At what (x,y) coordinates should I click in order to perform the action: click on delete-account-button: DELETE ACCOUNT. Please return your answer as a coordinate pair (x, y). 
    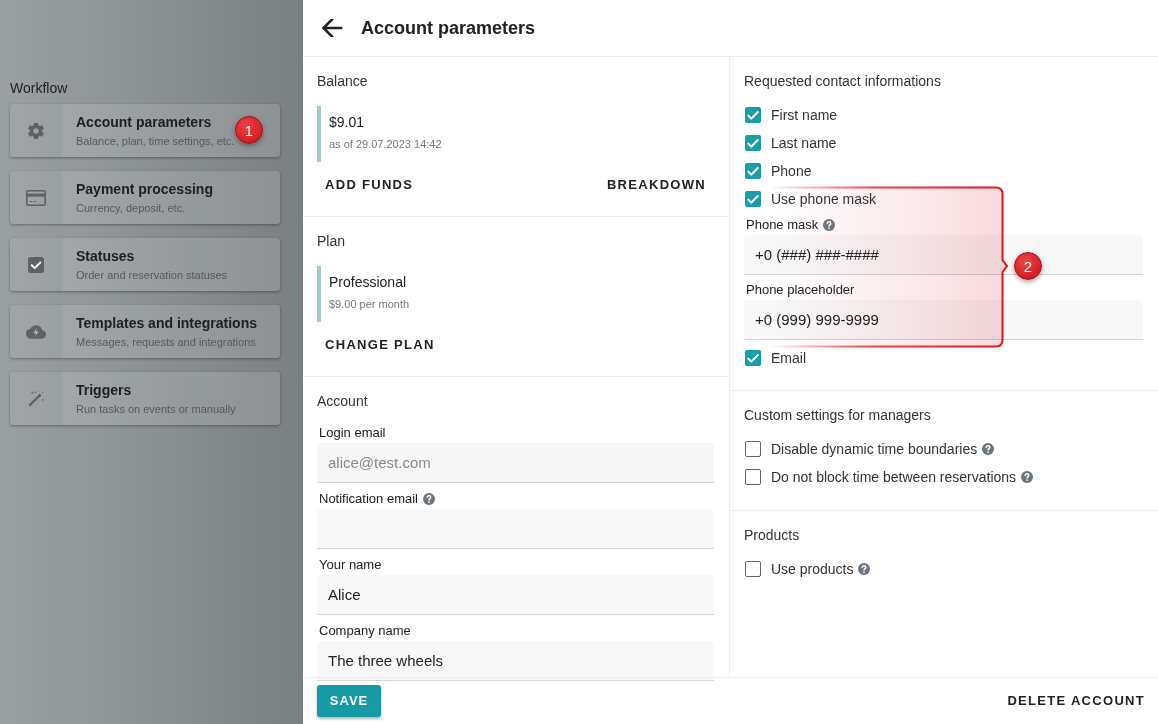
    Looking at the image, I should click on (1076, 701).